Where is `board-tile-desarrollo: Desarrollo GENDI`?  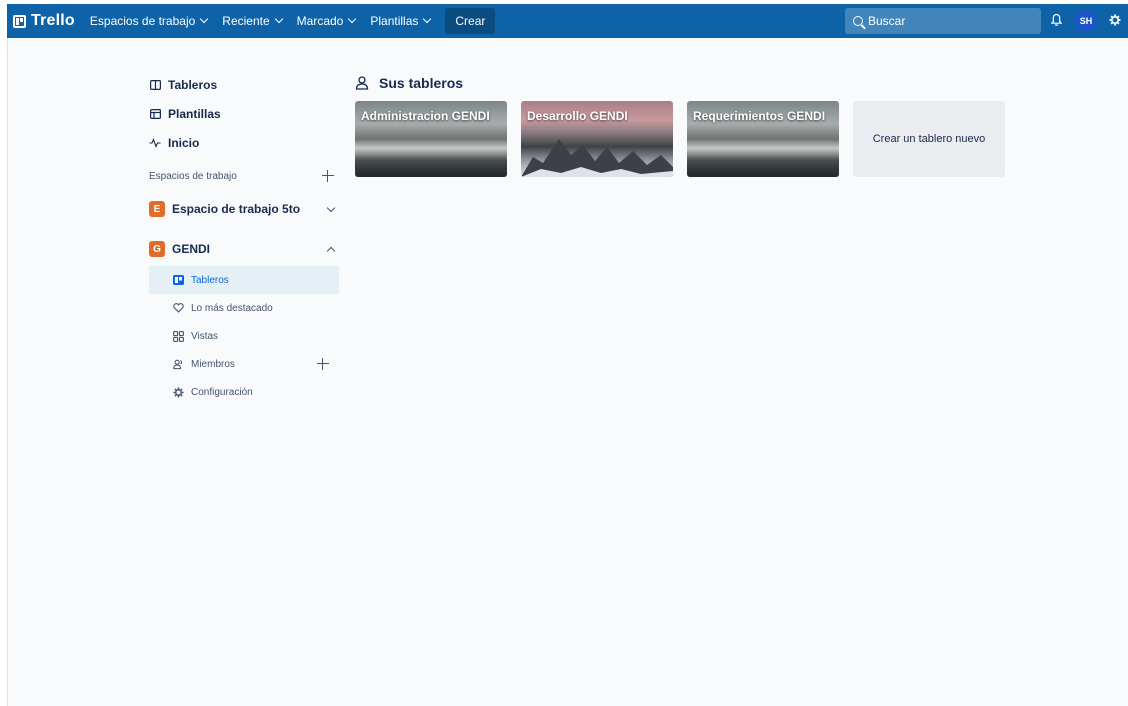
board-tile-desarrollo: Desarrollo GENDI is located at coordinates (597, 139).